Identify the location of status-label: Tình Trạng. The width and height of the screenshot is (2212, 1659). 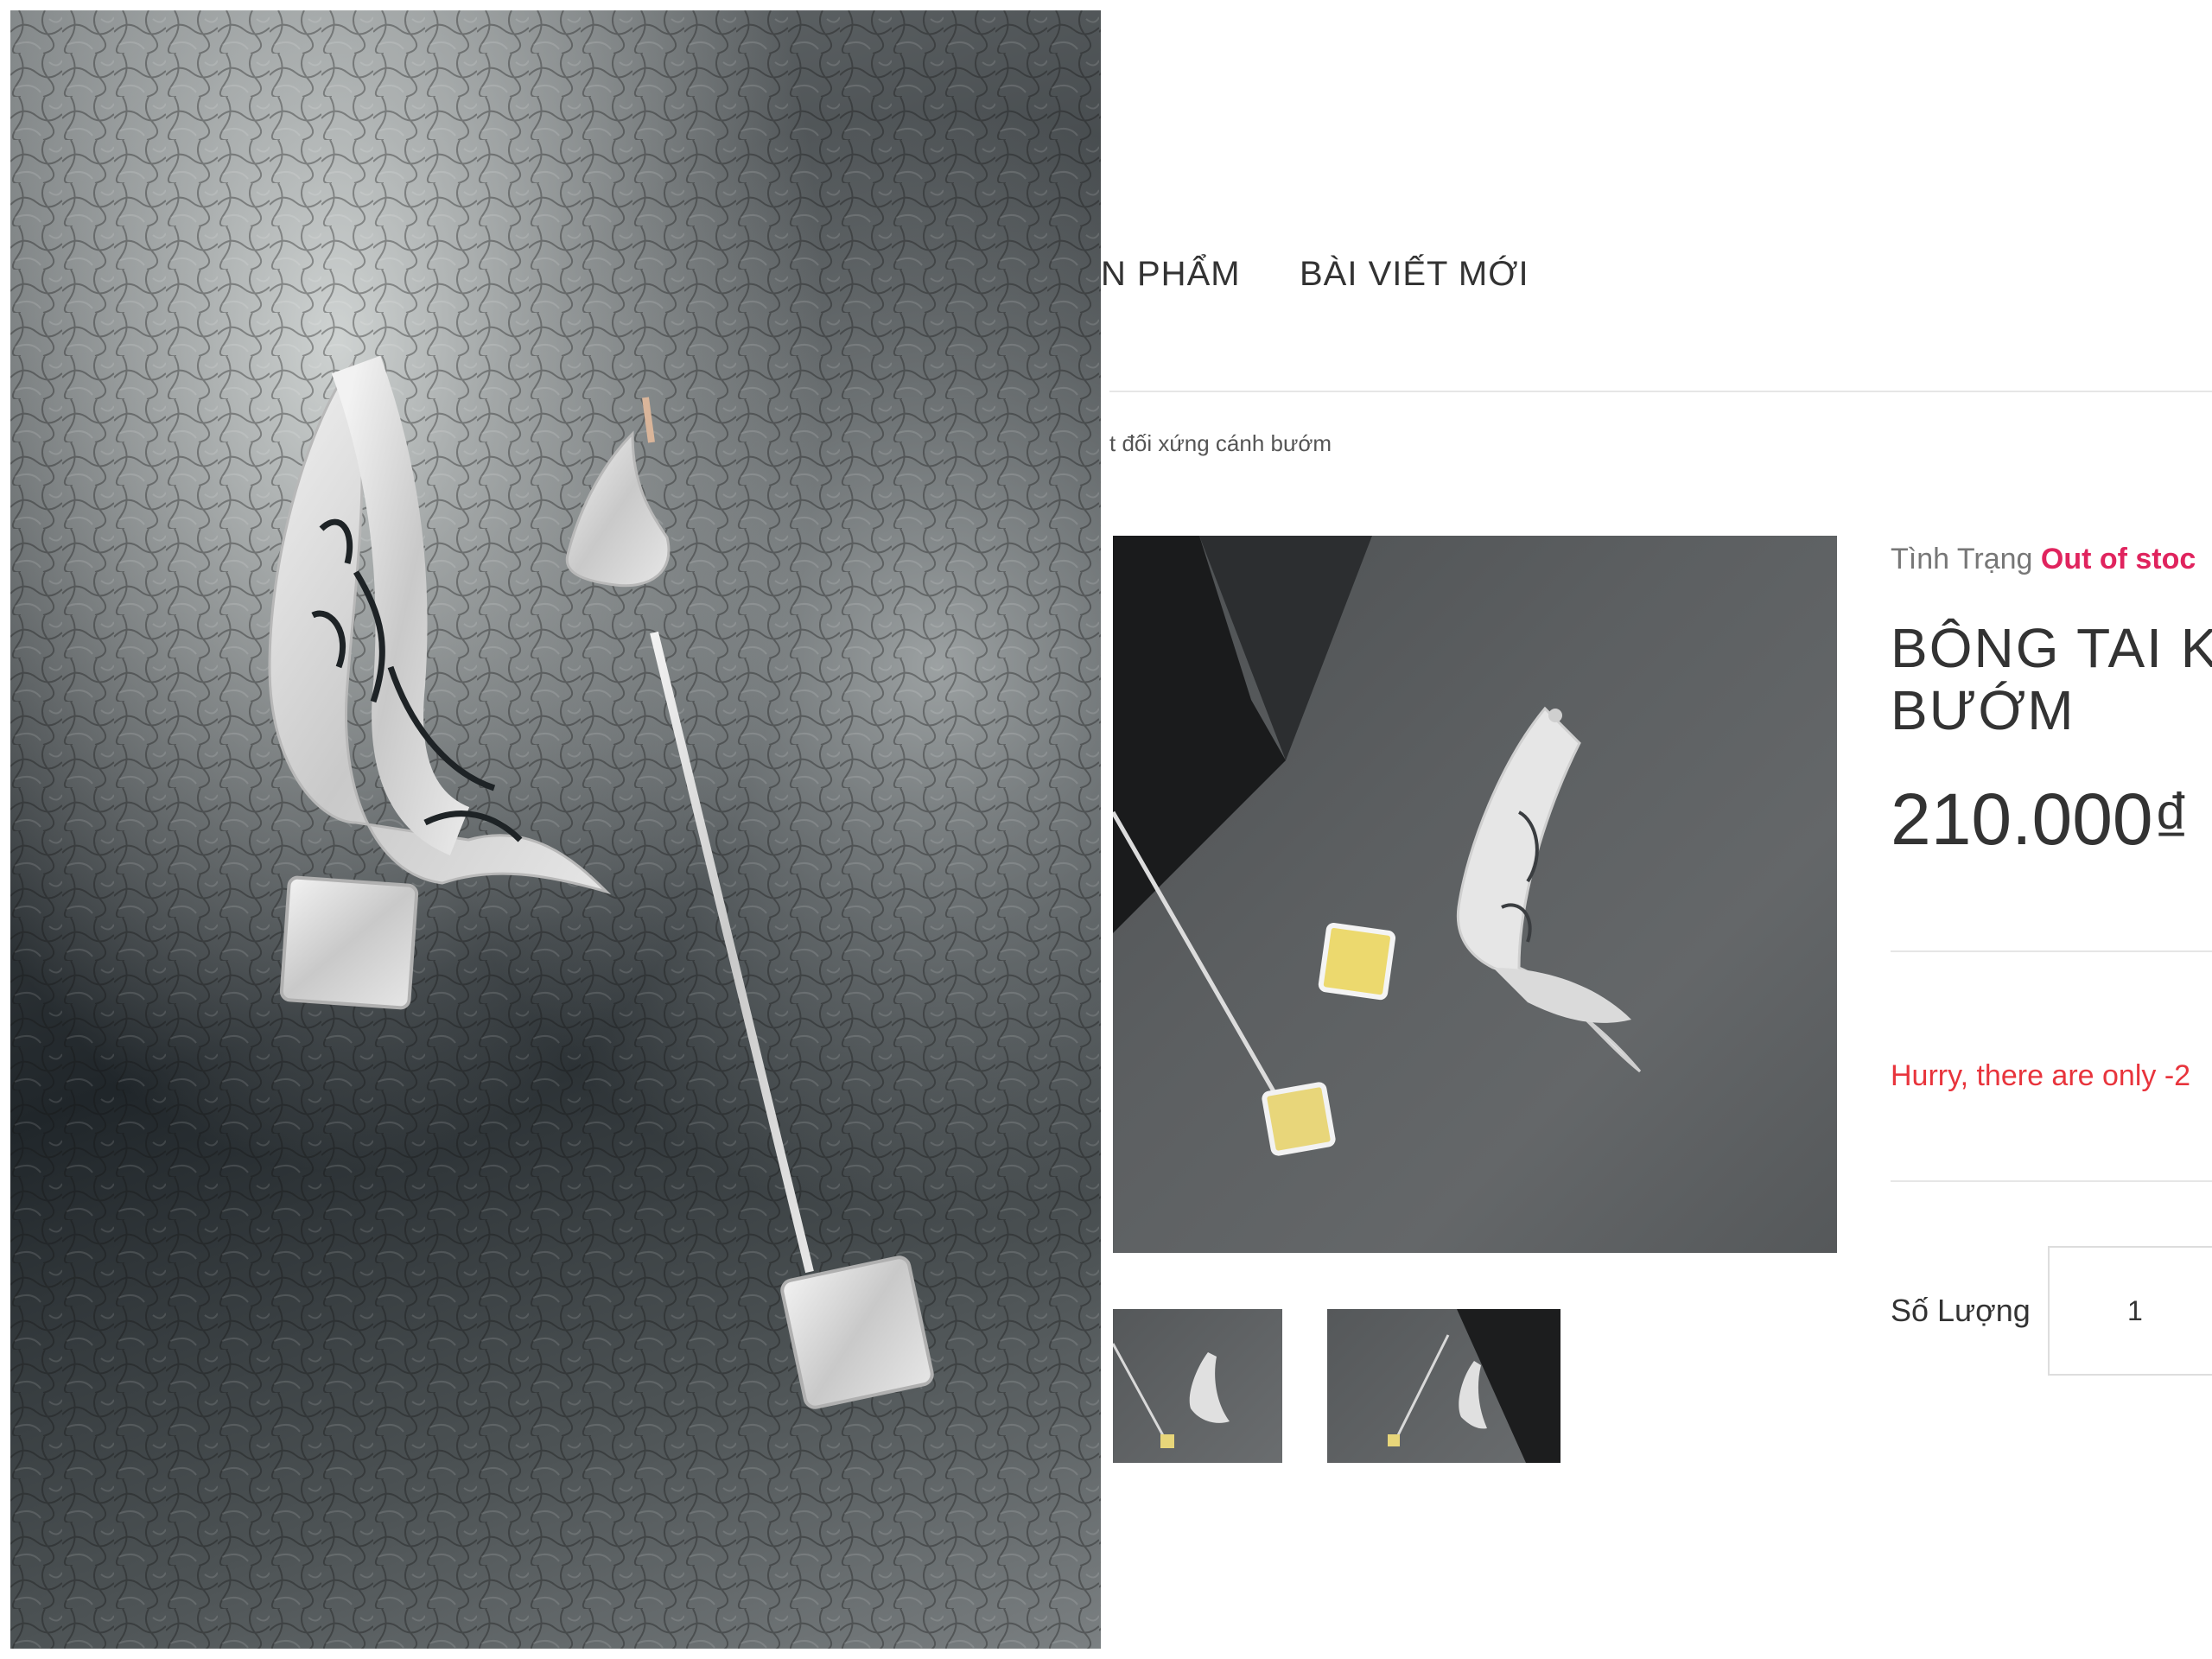
(1962, 559).